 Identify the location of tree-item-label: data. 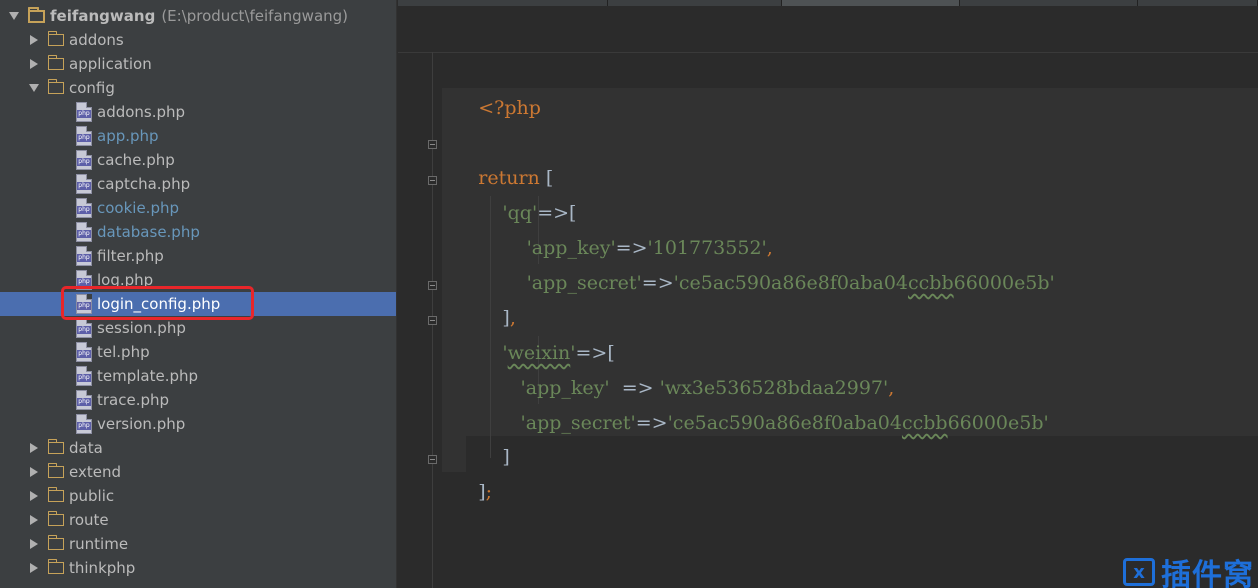
(86, 448).